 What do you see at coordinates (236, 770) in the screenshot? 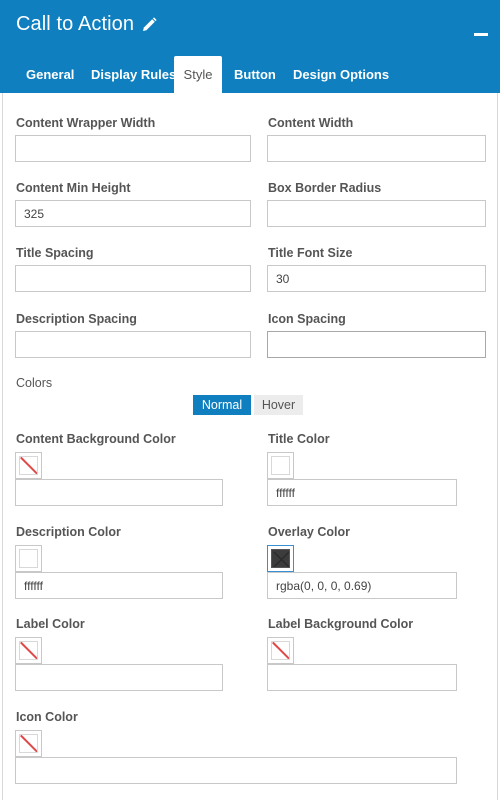
I see `icon-color-input` at bounding box center [236, 770].